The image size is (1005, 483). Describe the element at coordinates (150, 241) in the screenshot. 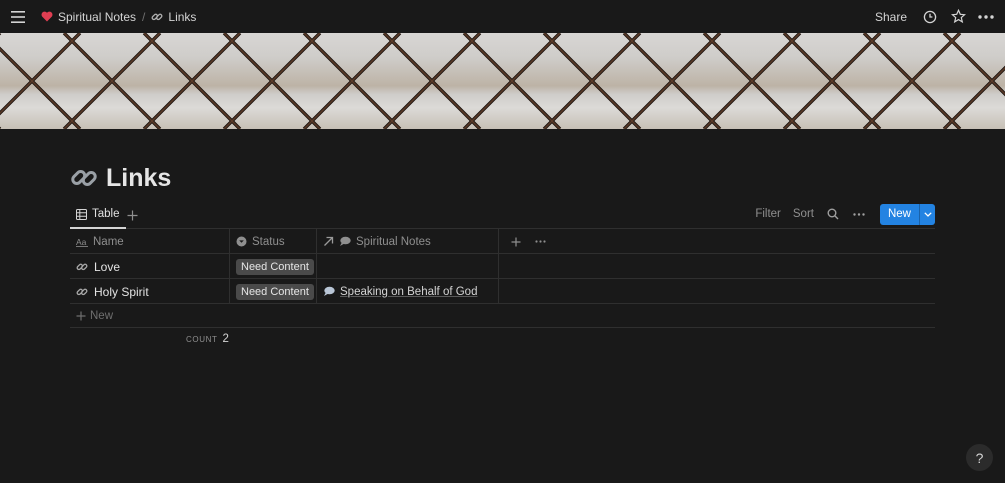

I see `column-header-name: Aa Name` at that location.